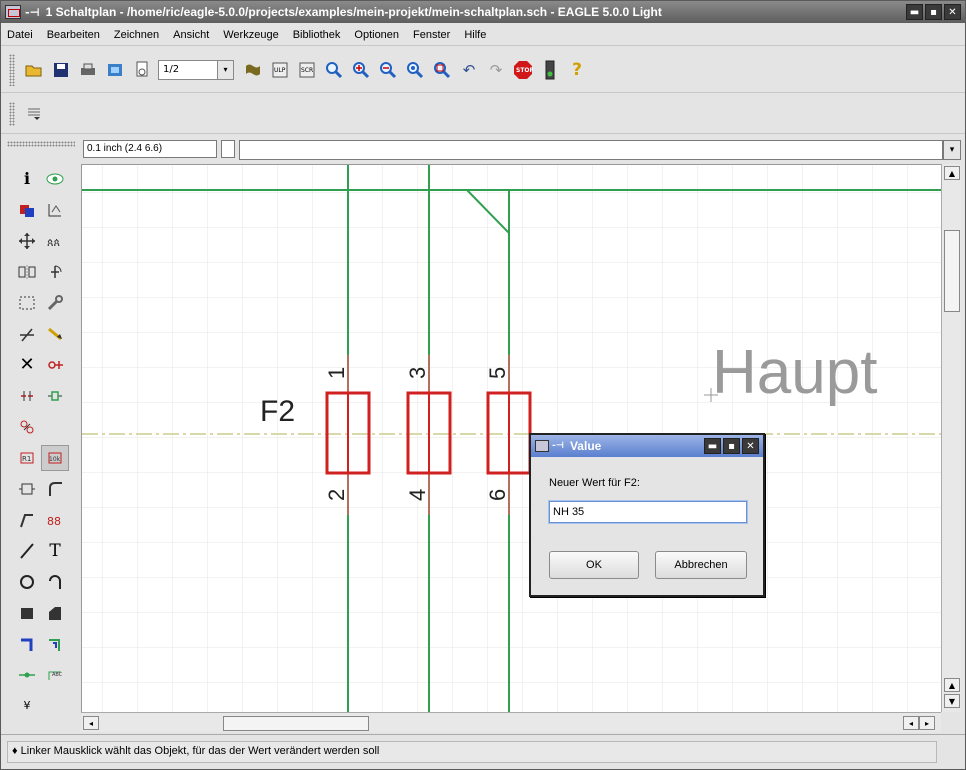 The width and height of the screenshot is (966, 770). What do you see at coordinates (280, 70) in the screenshot?
I see `run-ulp-icon: ULP` at bounding box center [280, 70].